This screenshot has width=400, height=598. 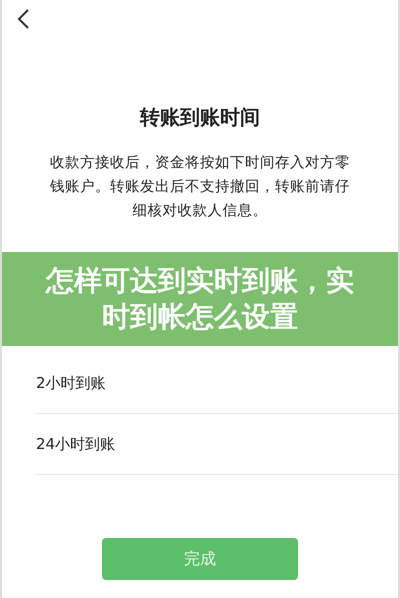 What do you see at coordinates (199, 299) in the screenshot?
I see `banner-title: 怎样可达到实时到账，实时到帐怎么设置` at bounding box center [199, 299].